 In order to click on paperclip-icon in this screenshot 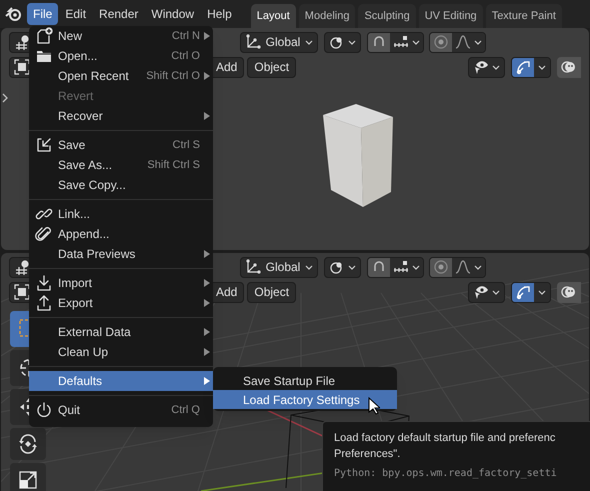, I will do `click(44, 234)`.